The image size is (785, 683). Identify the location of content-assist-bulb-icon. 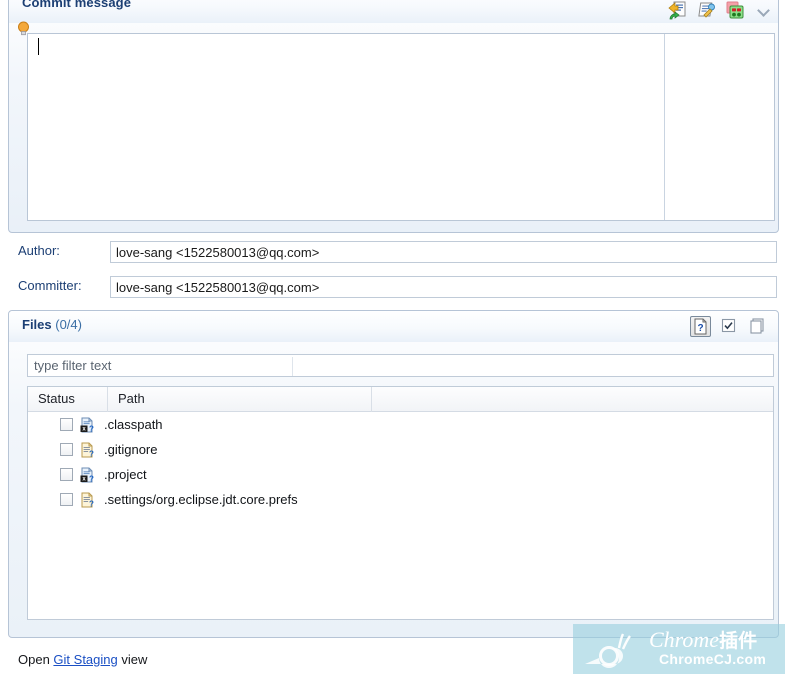
(23, 29).